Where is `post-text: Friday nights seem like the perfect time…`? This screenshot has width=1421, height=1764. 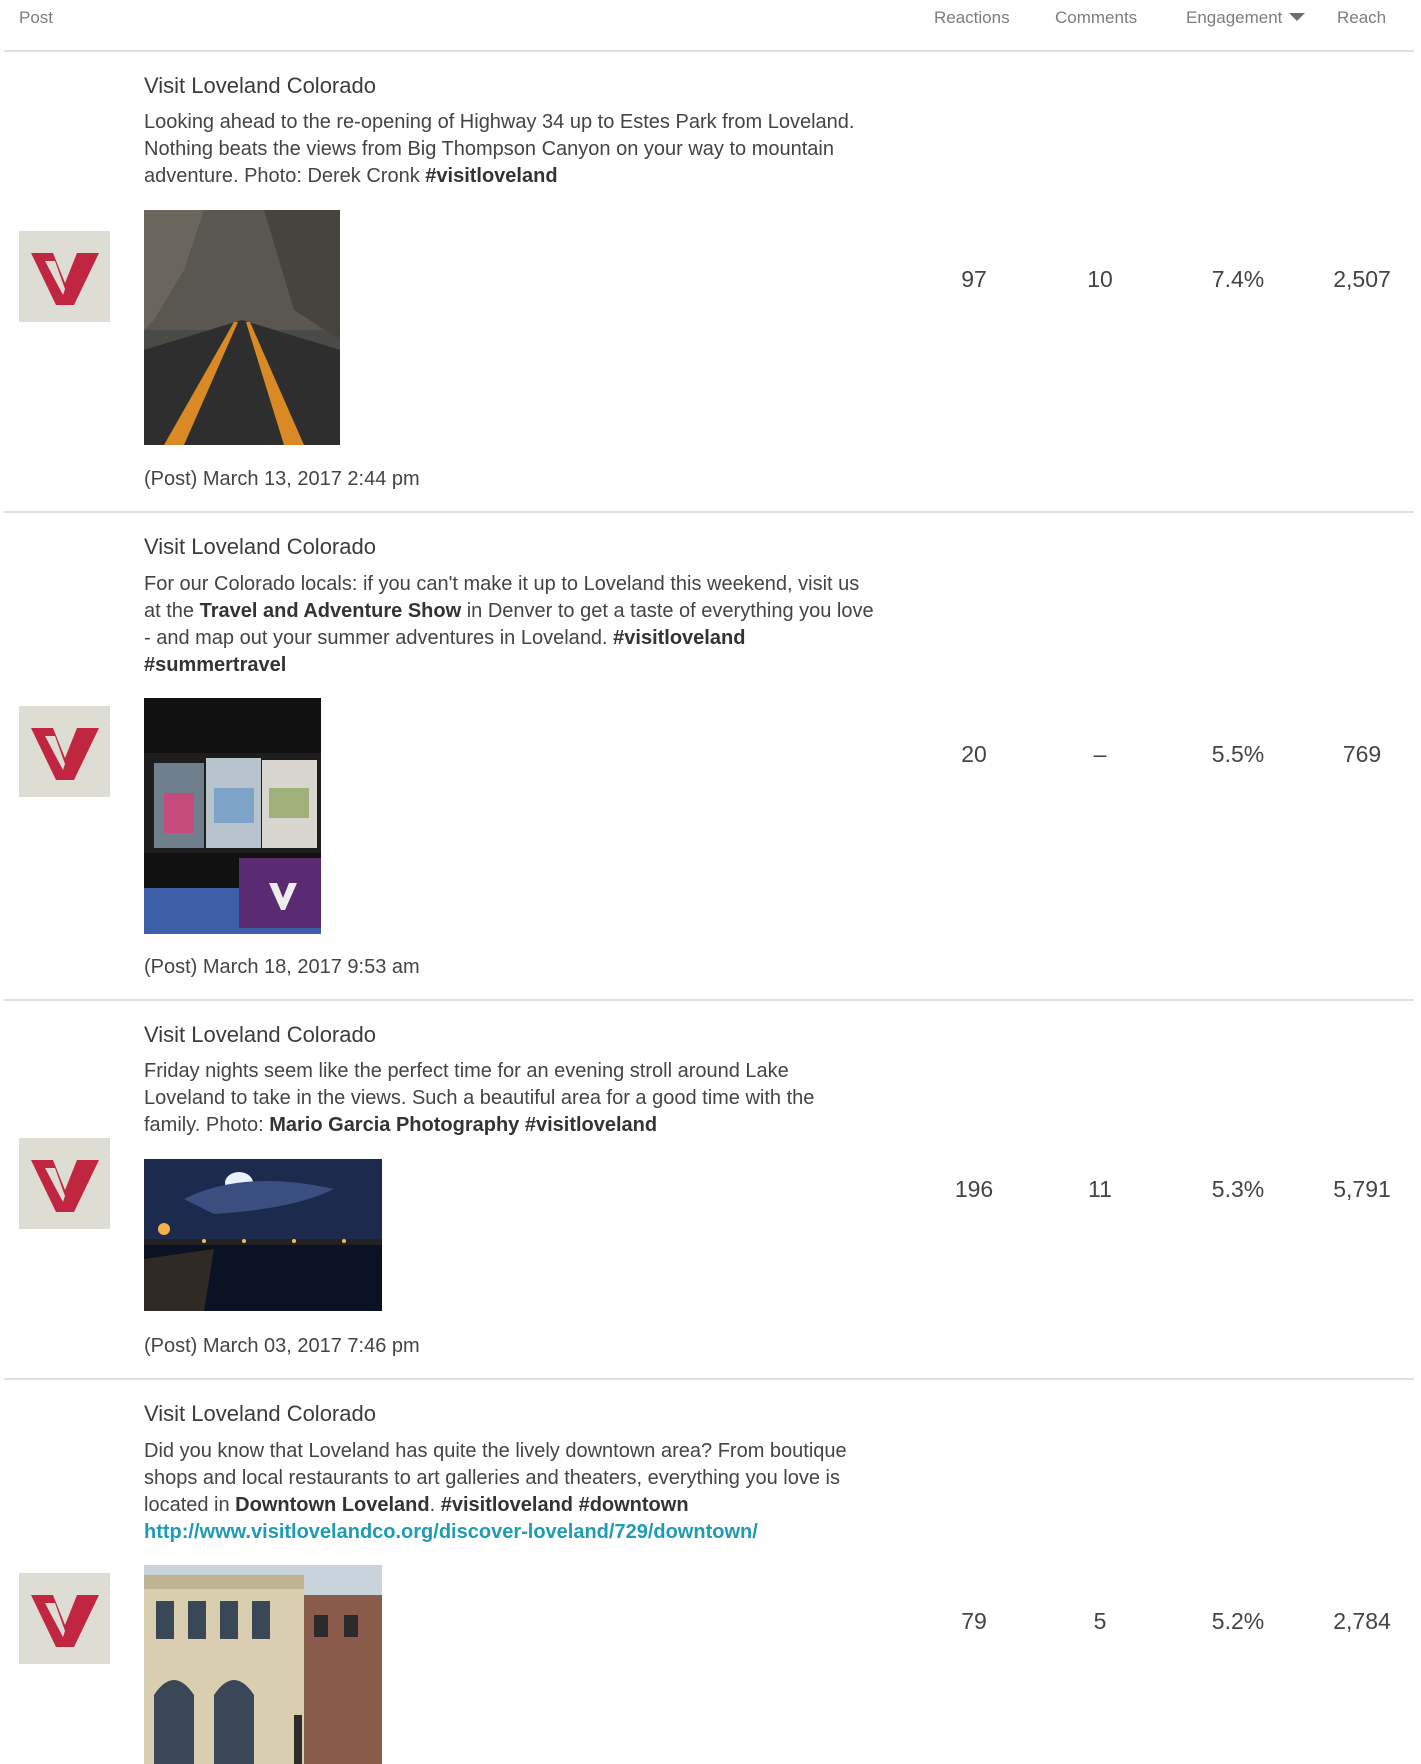
post-text: Friday nights seem like the perfect time… is located at coordinates (509, 1098).